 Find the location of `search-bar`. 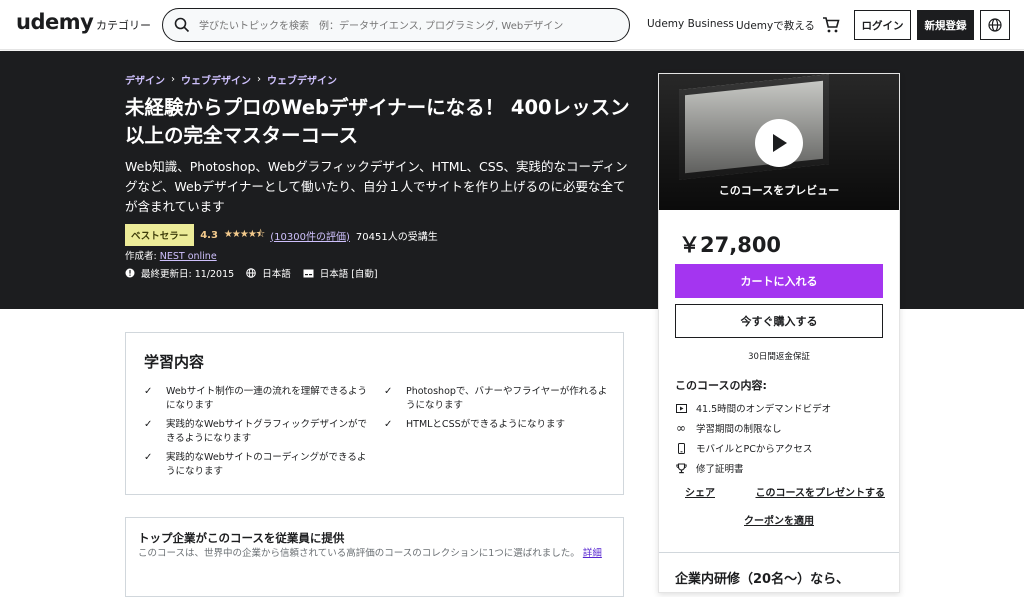

search-bar is located at coordinates (396, 25).